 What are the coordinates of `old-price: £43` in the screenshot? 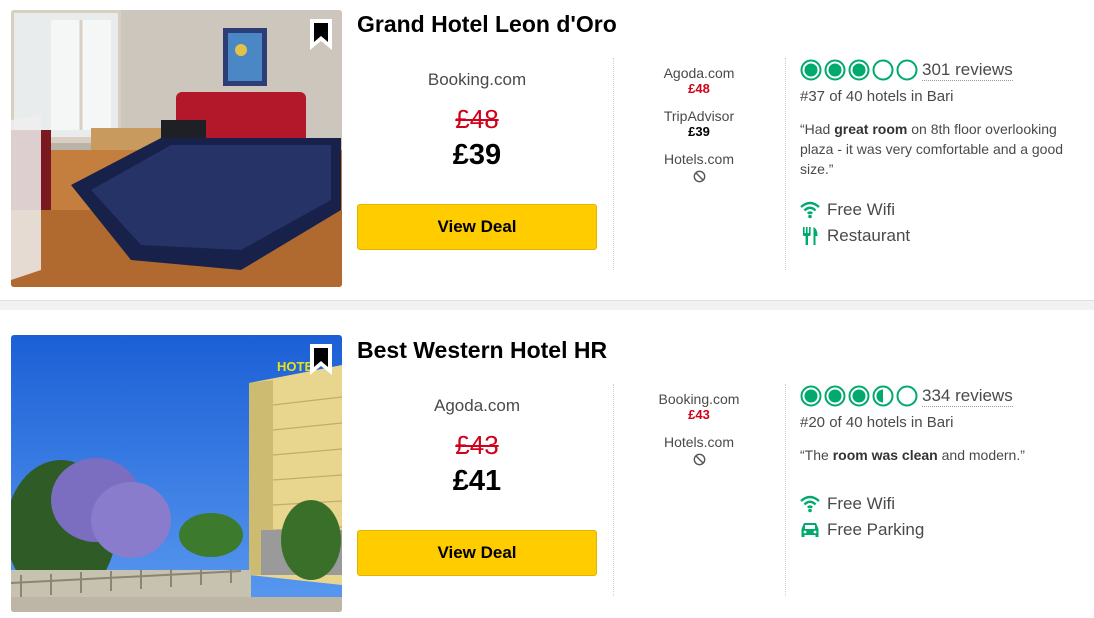 It's located at (477, 445).